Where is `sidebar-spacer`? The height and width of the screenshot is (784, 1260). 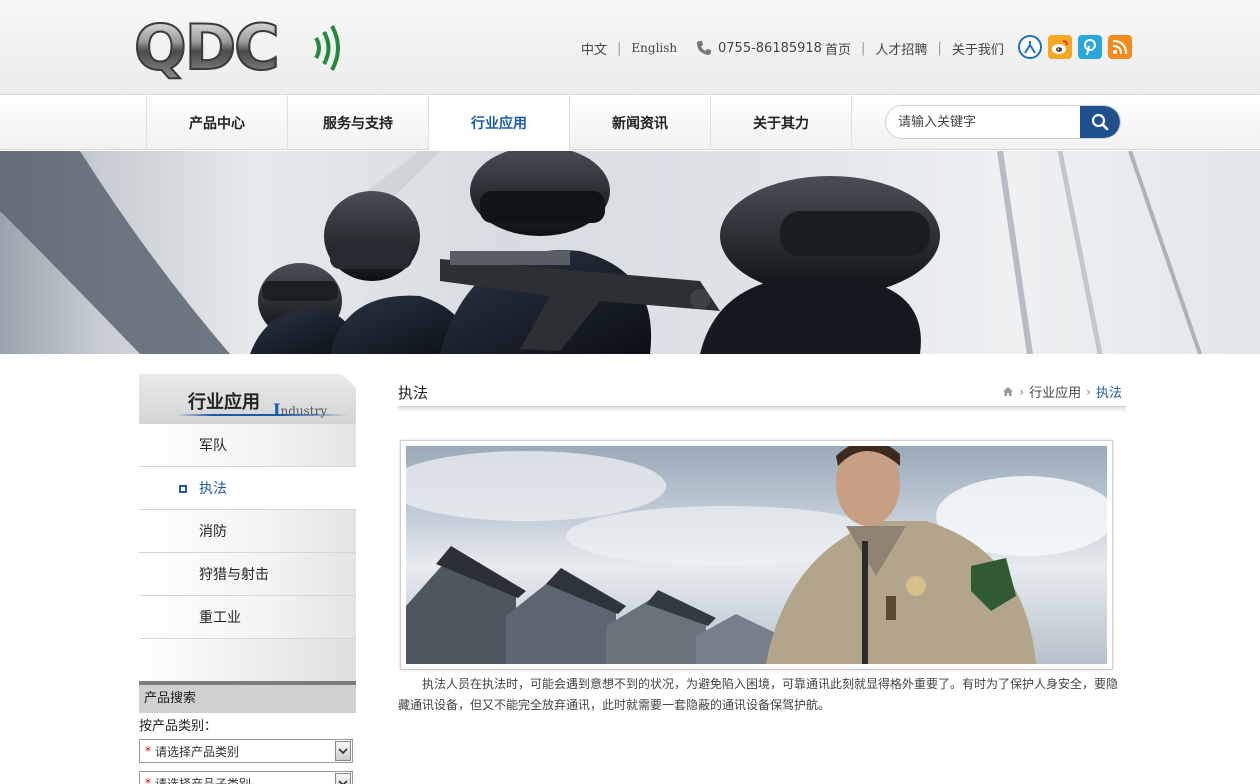 sidebar-spacer is located at coordinates (247, 660).